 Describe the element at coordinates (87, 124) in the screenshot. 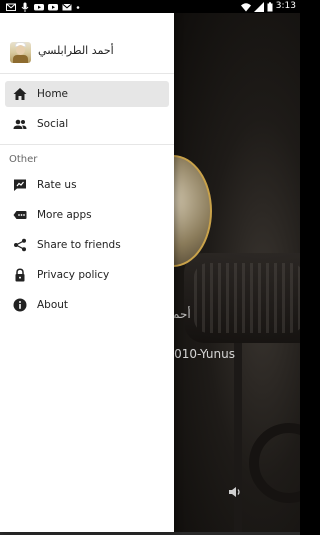

I see `menu-item-social: Social` at that location.